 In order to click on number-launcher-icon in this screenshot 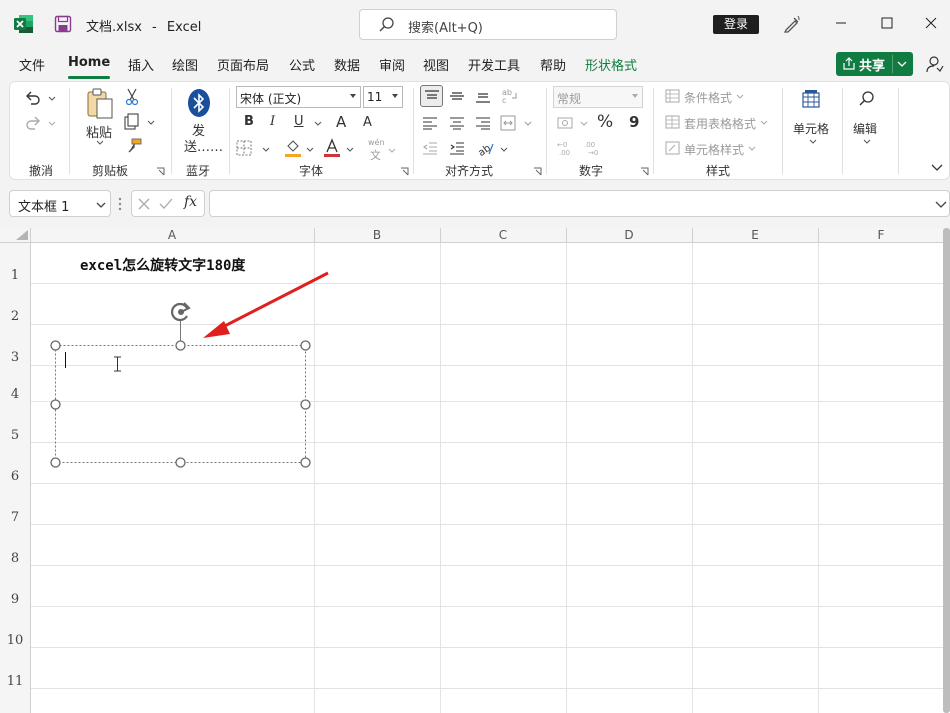, I will do `click(644, 171)`.